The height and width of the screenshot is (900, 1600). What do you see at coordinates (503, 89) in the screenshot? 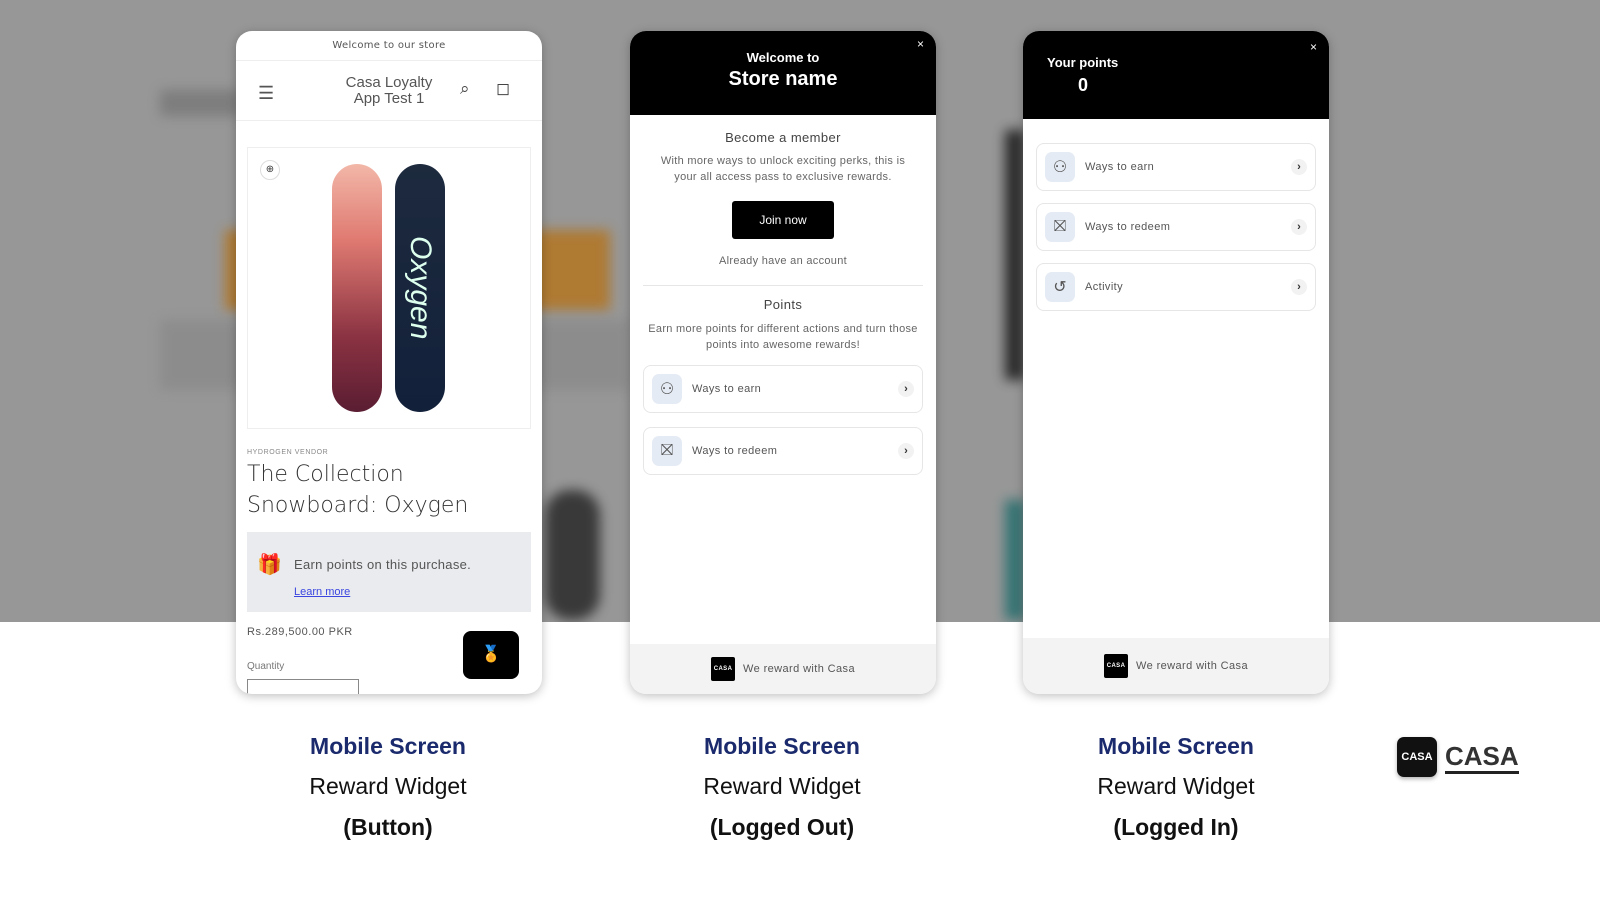
I see `cart-icon: ◻` at bounding box center [503, 89].